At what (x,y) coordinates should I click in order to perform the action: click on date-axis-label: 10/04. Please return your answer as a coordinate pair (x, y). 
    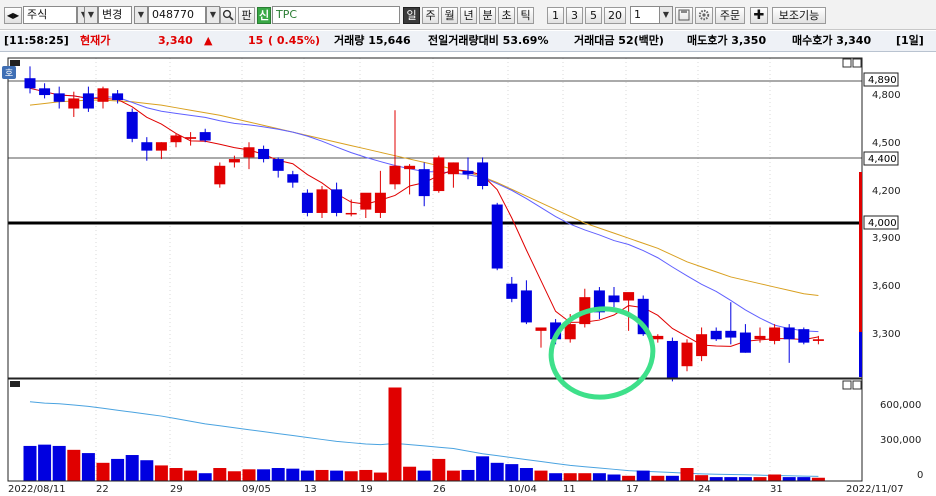
    Looking at the image, I should click on (522, 489).